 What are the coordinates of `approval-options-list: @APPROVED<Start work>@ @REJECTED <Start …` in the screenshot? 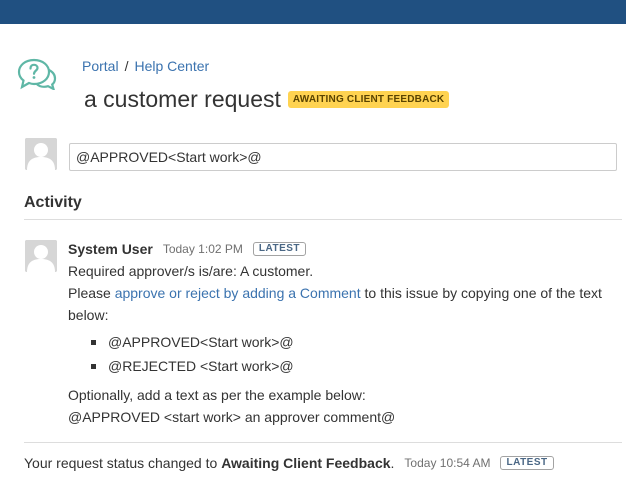 It's located at (343, 354).